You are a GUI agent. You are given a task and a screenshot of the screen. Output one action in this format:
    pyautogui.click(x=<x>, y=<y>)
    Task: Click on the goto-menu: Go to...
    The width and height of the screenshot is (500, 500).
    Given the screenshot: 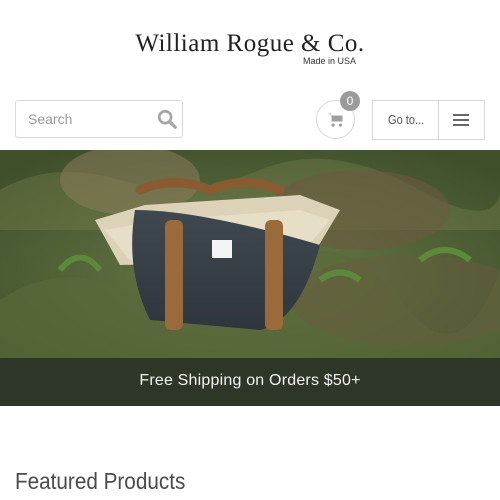 What is the action you would take?
    pyautogui.click(x=428, y=120)
    